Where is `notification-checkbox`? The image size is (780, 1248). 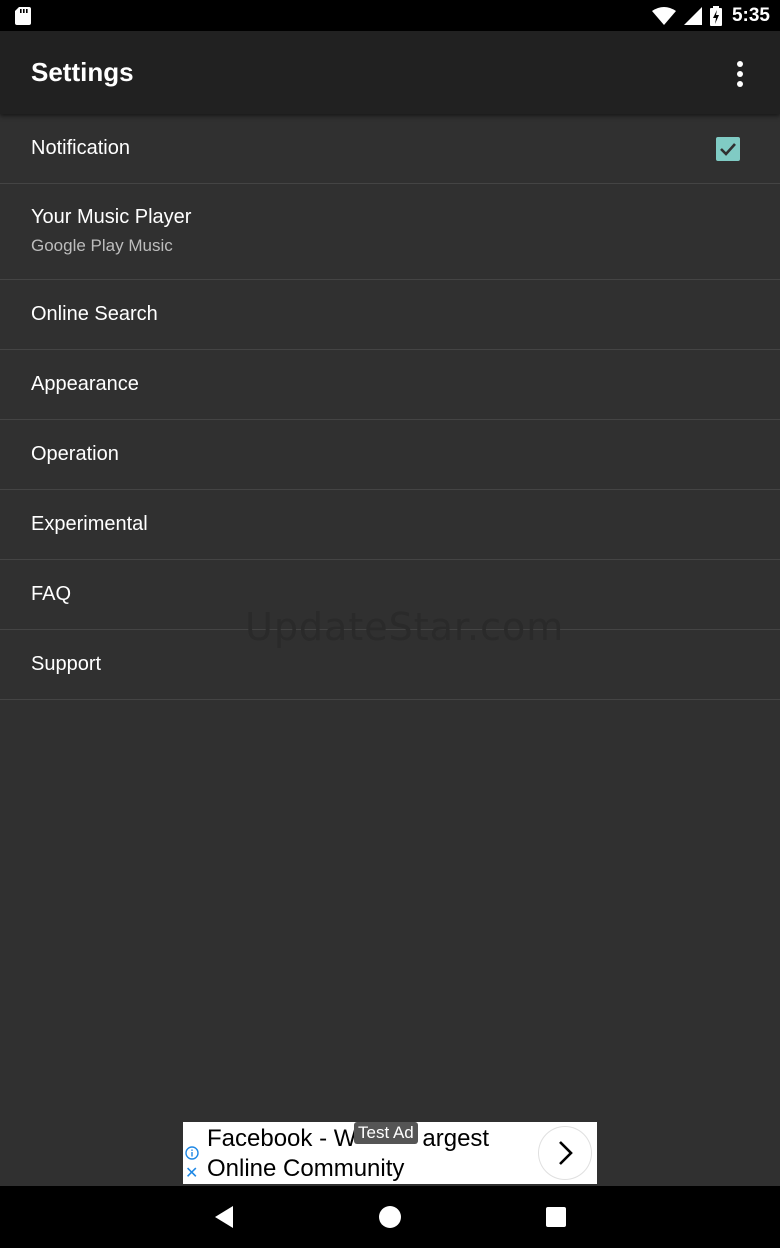 notification-checkbox is located at coordinates (728, 149).